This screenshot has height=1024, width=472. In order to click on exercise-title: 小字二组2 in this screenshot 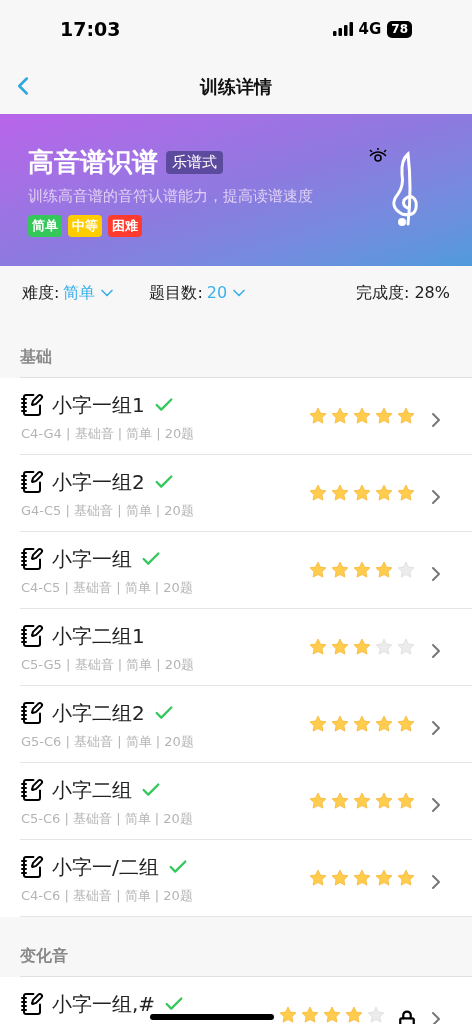, I will do `click(98, 713)`.